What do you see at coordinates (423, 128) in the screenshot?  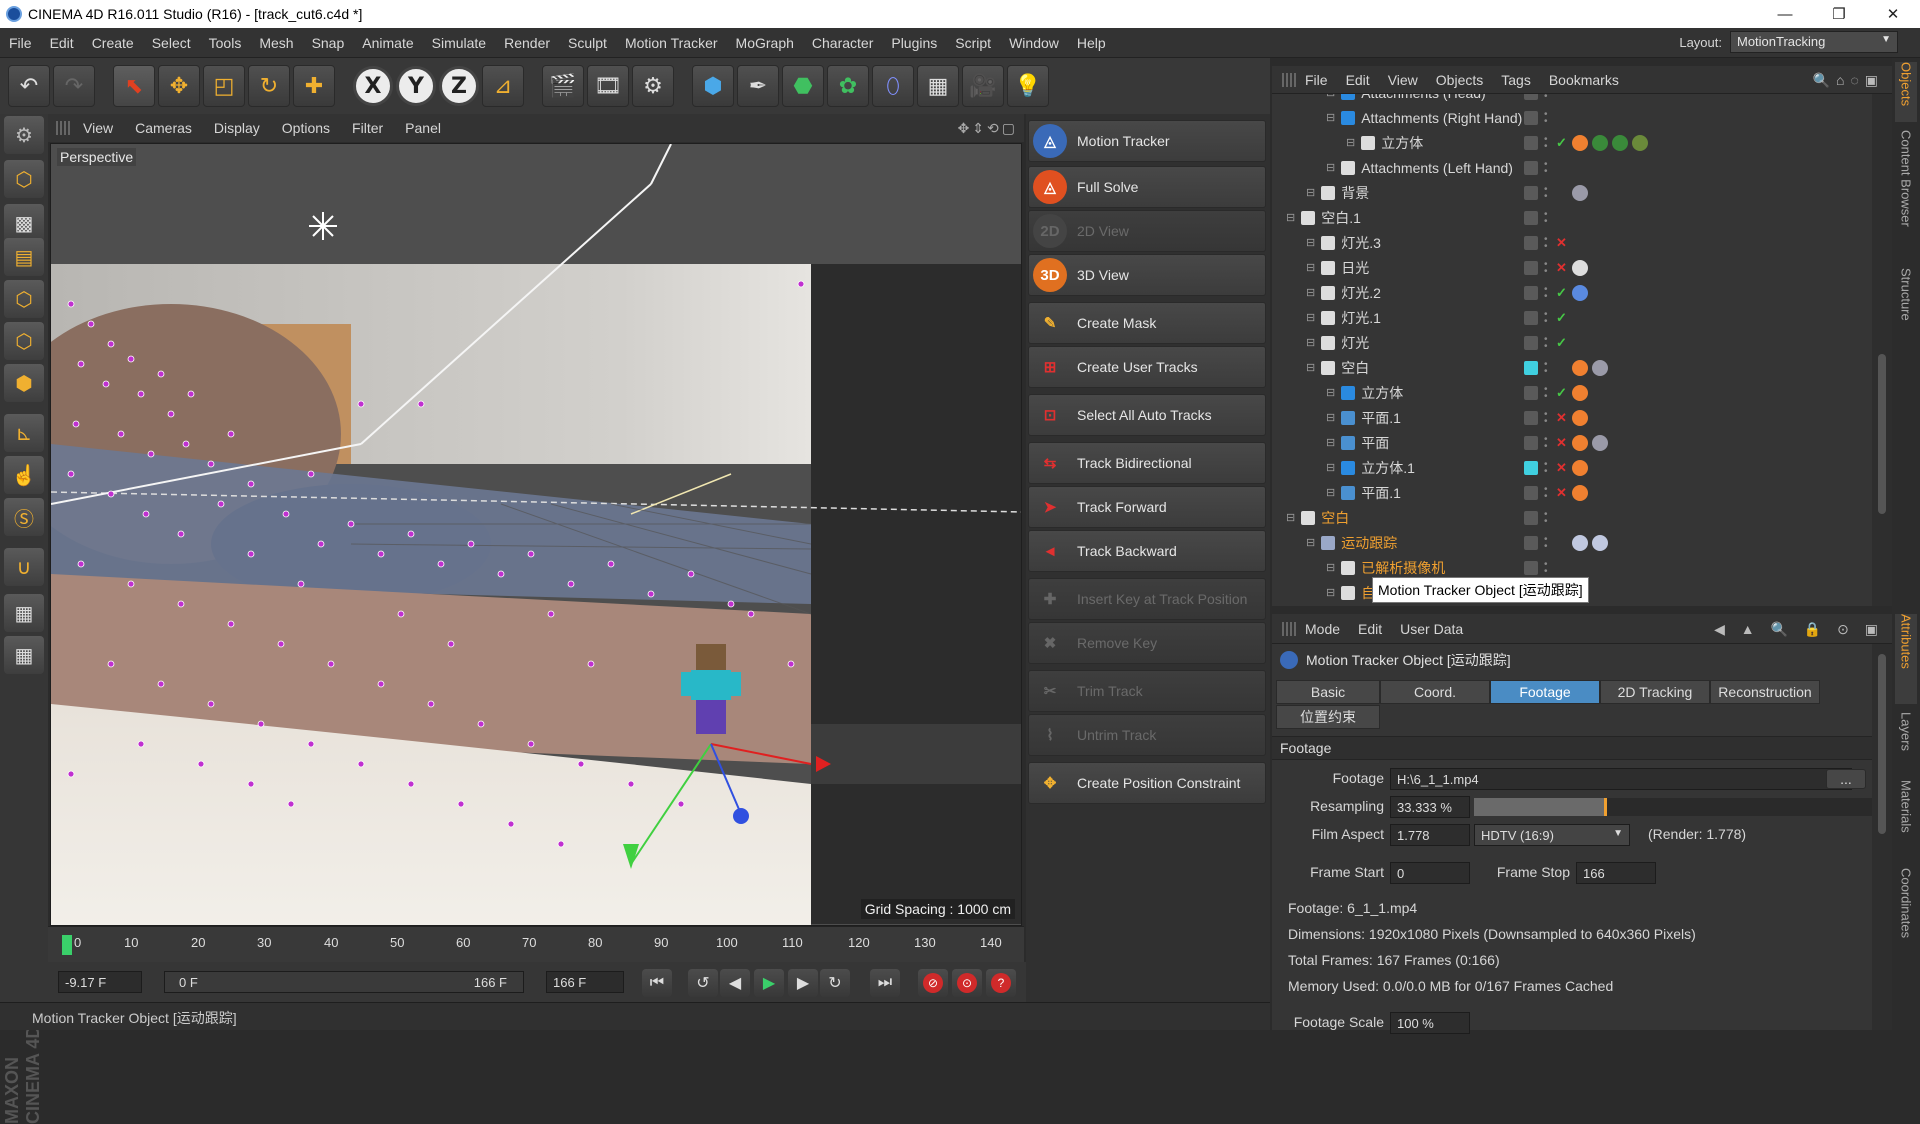 I see `viewport-menu-panel: Panel` at bounding box center [423, 128].